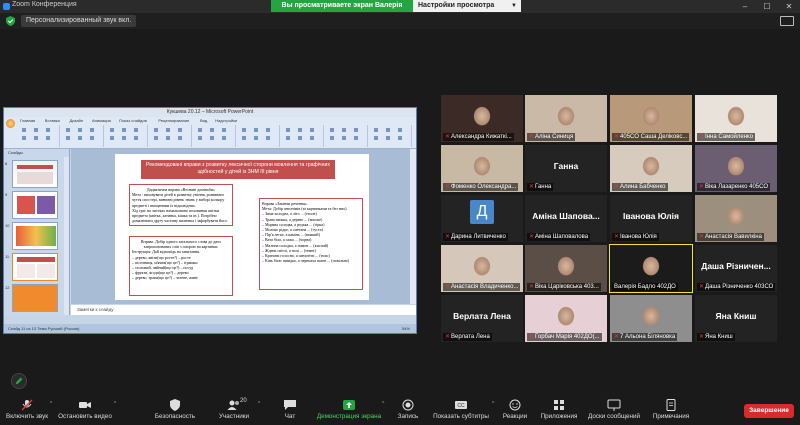 The image size is (800, 425). What do you see at coordinates (566, 168) in the screenshot?
I see `participant-tile: Ганна ✕Ганна` at bounding box center [566, 168].